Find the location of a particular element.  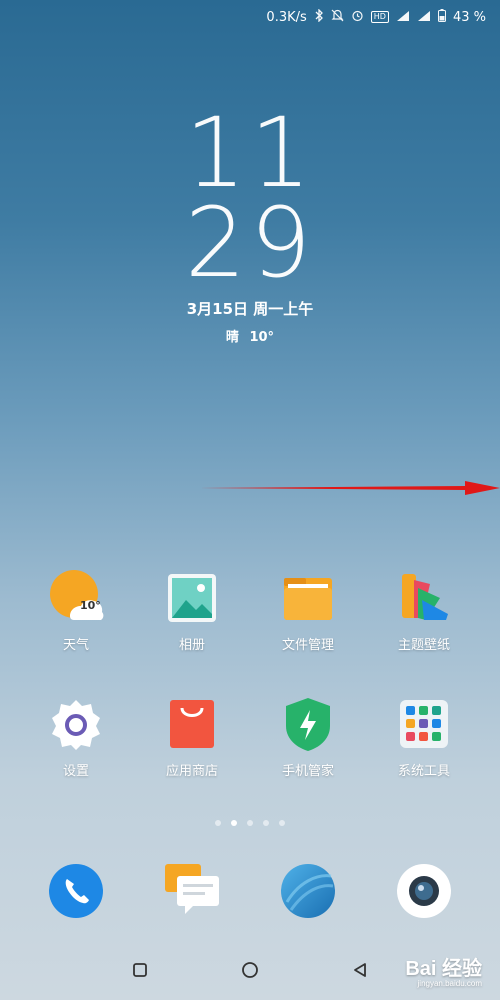

app-label: 手机管家 is located at coordinates (307, 771).